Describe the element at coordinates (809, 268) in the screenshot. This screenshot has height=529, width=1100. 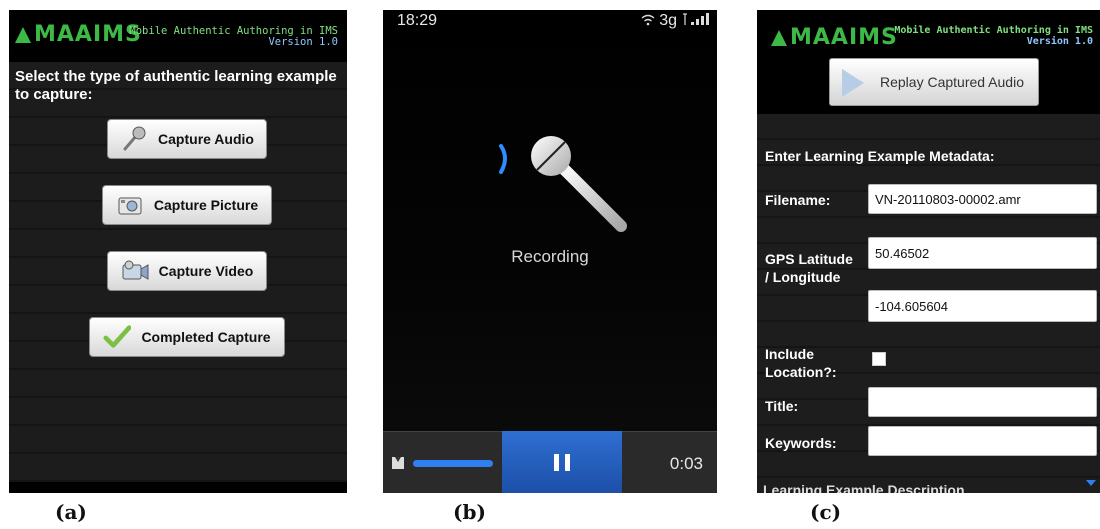
I see `gps-label: GPS Latitude / Longitude` at that location.